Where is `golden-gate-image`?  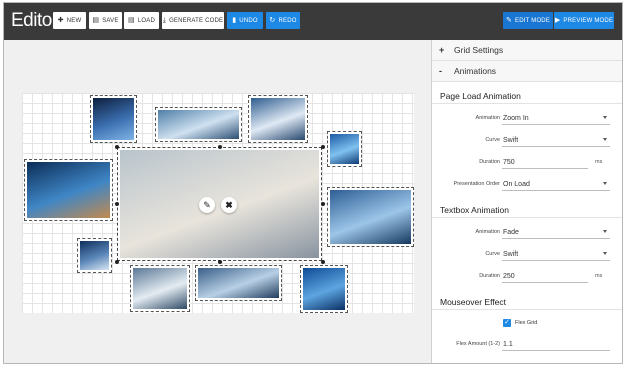 golden-gate-image is located at coordinates (370, 217).